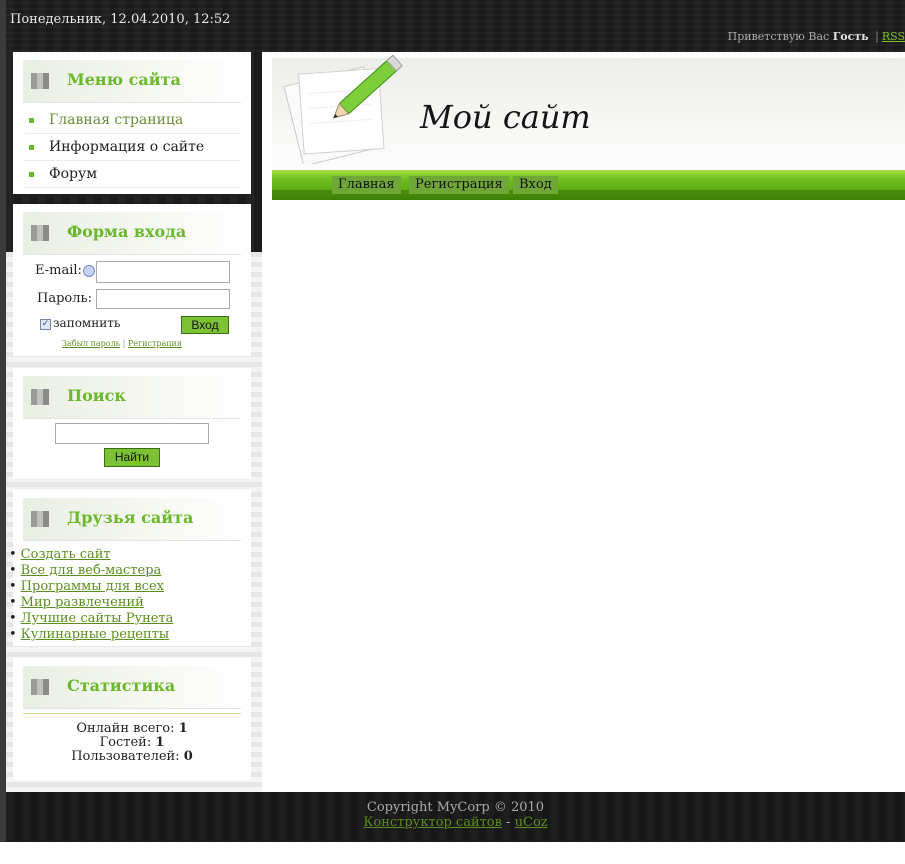  Describe the element at coordinates (132, 742) in the screenshot. I see `stat-guests: Гостей: 1` at that location.